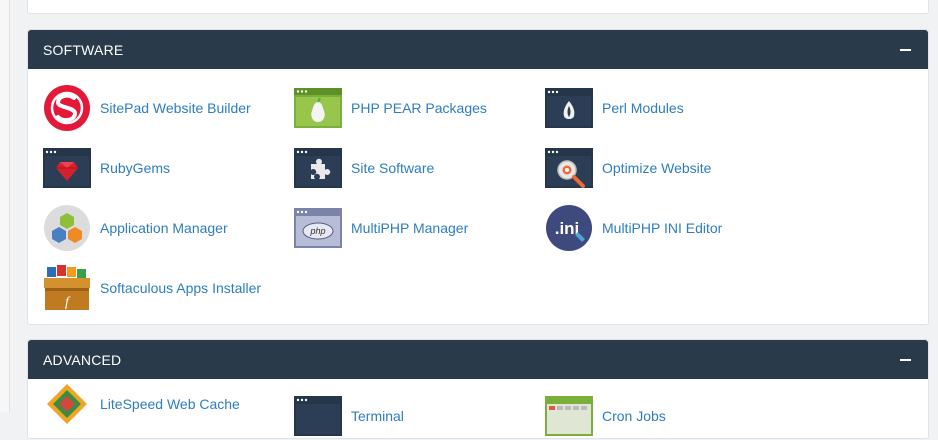 The image size is (938, 440). What do you see at coordinates (392, 168) in the screenshot?
I see `site-software-link: Site Software` at bounding box center [392, 168].